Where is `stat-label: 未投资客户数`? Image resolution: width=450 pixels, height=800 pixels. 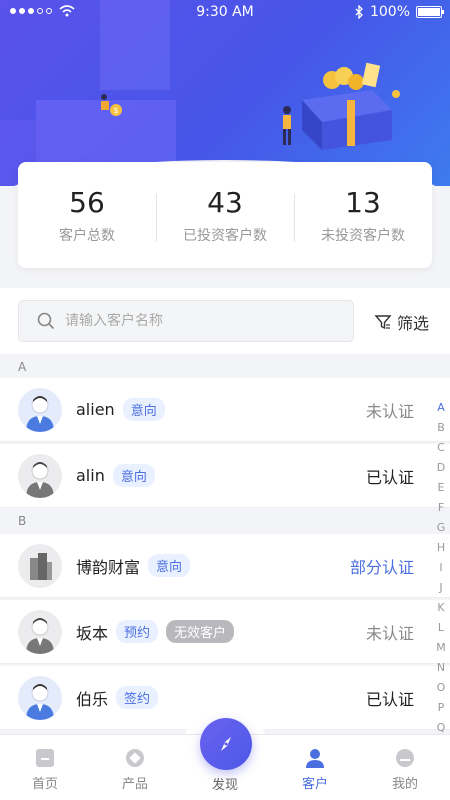
stat-label: 未投资客户数 is located at coordinates (363, 235).